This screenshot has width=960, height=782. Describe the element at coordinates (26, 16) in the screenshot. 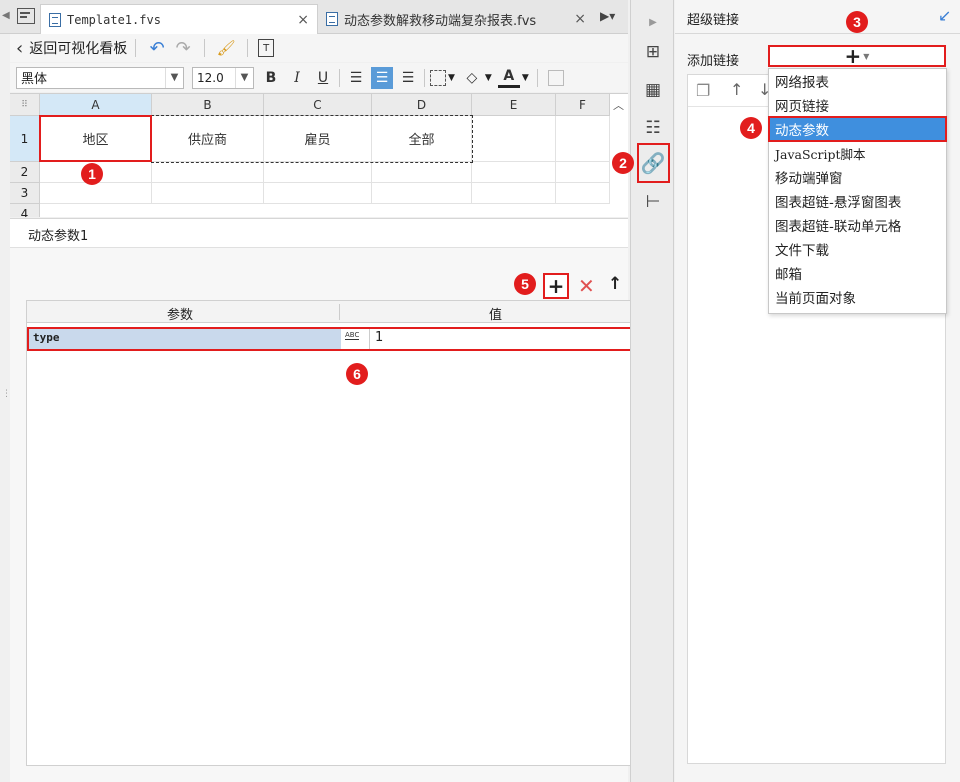

I see `layout-icon` at that location.